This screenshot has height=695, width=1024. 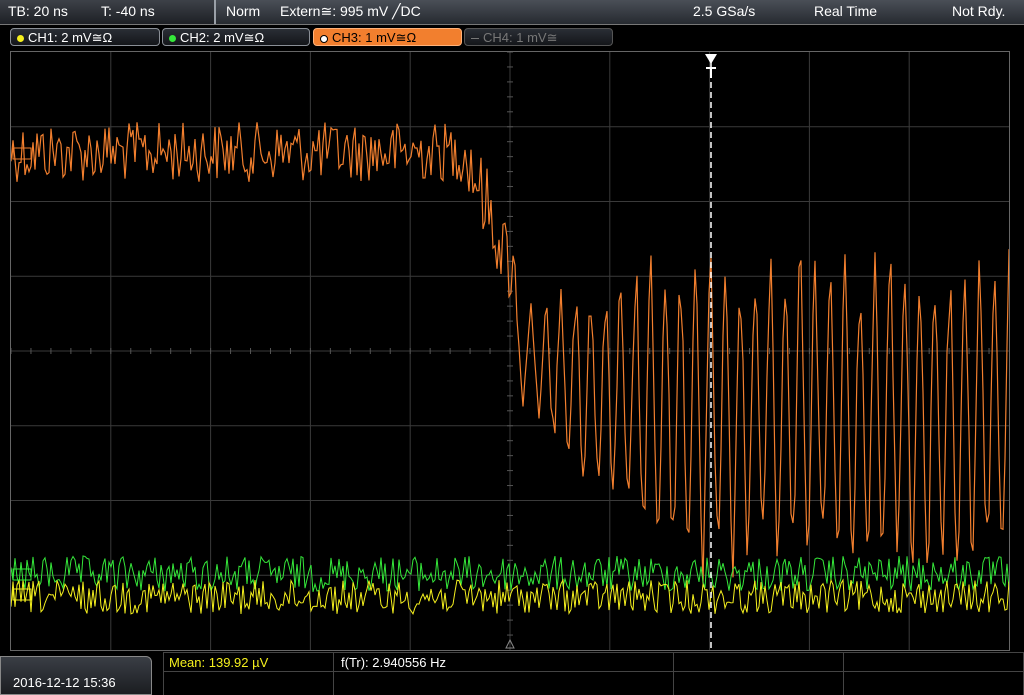 What do you see at coordinates (243, 11) in the screenshot?
I see `trigger-mode: Norm` at bounding box center [243, 11].